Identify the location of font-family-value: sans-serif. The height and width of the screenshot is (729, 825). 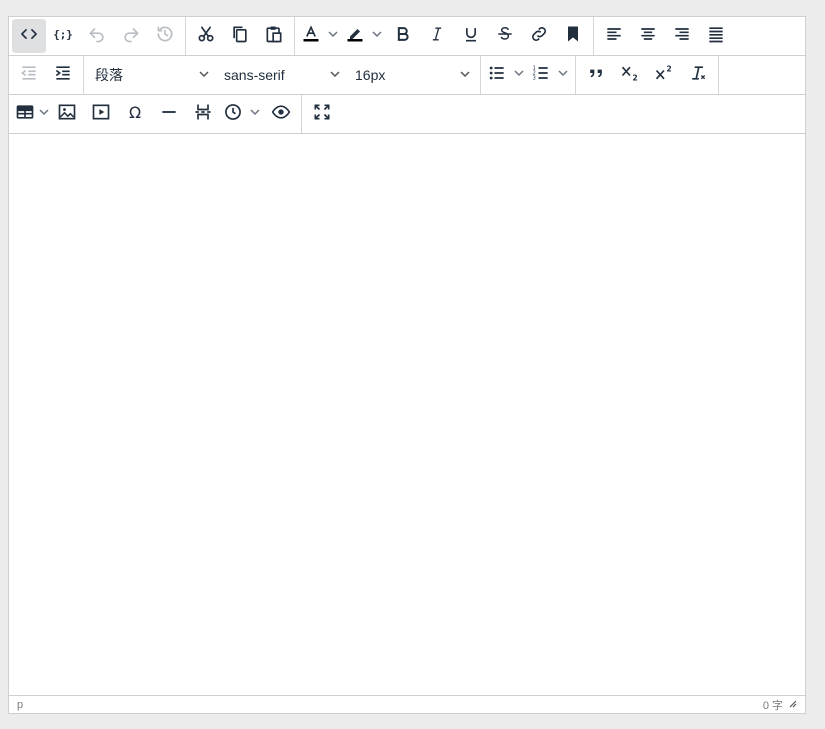
(254, 75).